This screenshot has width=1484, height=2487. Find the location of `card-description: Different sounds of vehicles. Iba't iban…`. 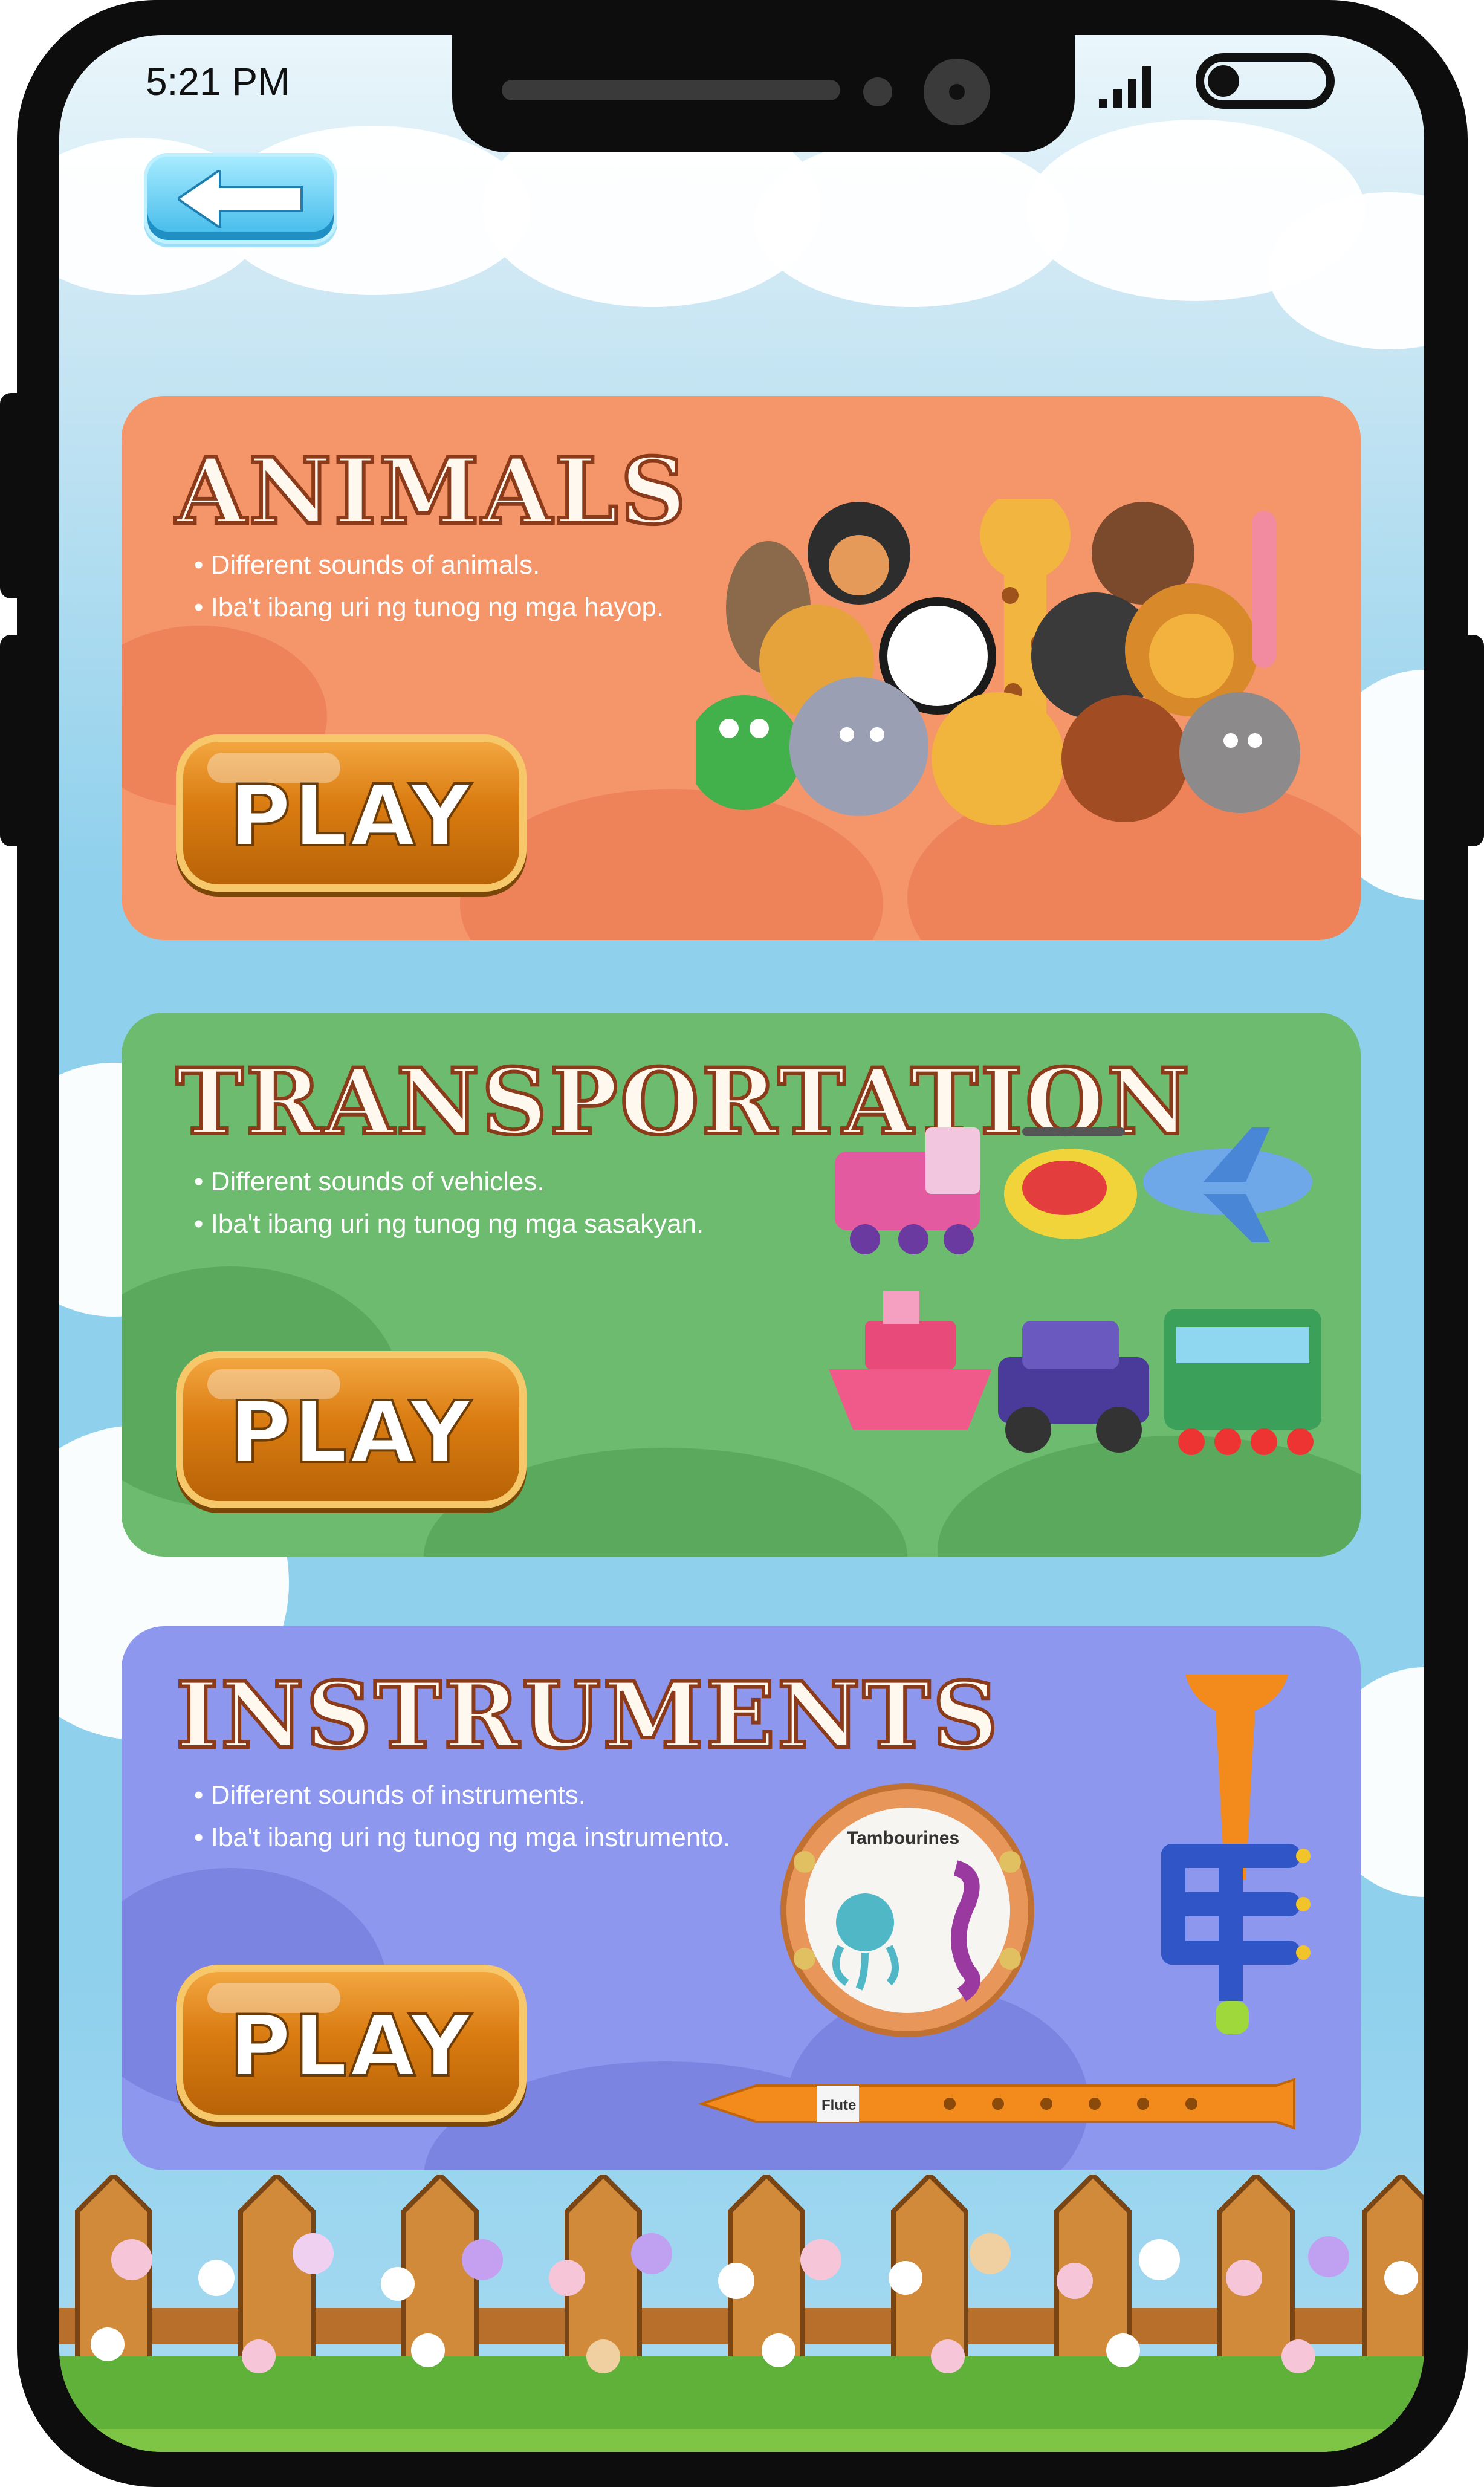

card-description: Different sounds of vehicles. Iba't iban… is located at coordinates (449, 1203).